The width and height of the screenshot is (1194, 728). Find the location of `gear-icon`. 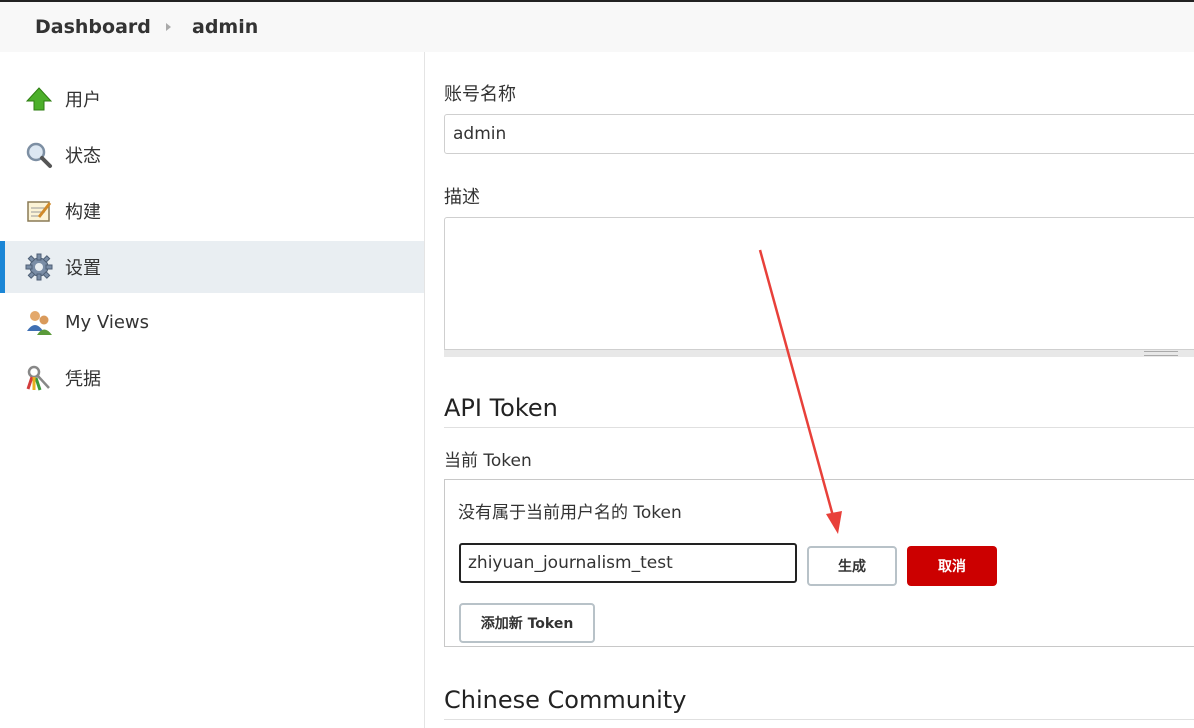

gear-icon is located at coordinates (39, 267).